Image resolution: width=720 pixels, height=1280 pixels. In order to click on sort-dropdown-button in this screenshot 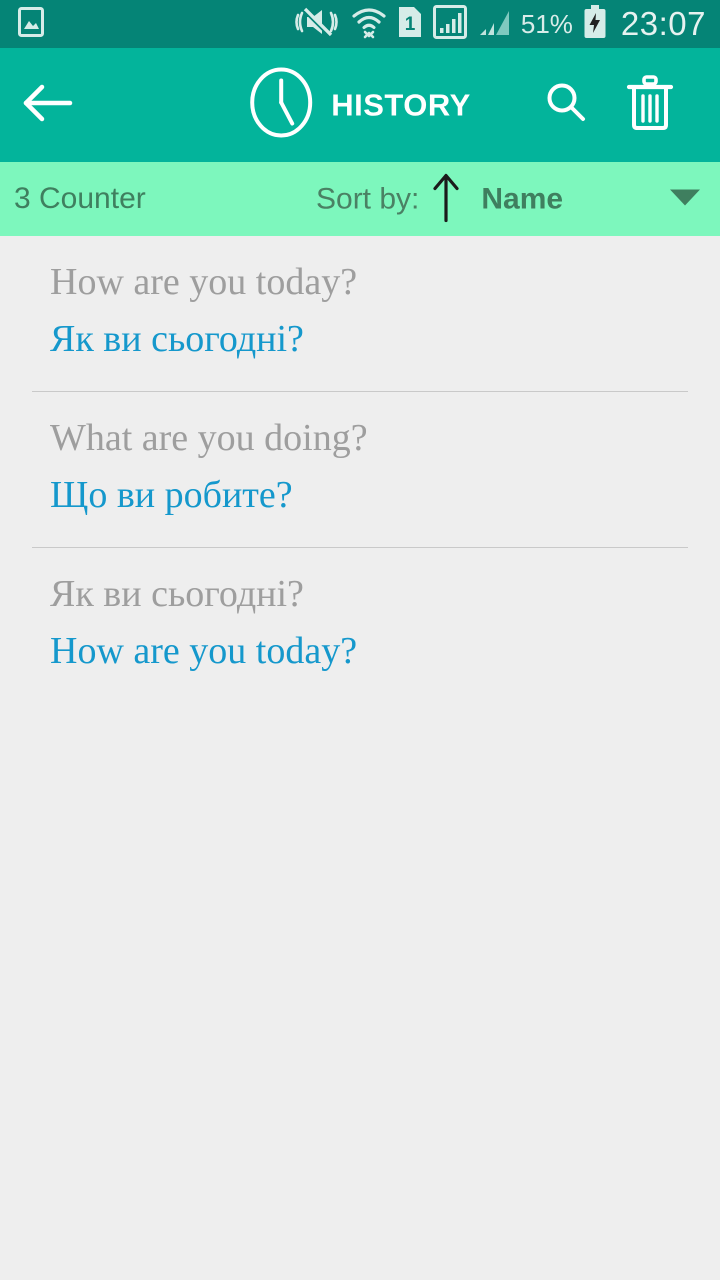, I will do `click(685, 199)`.